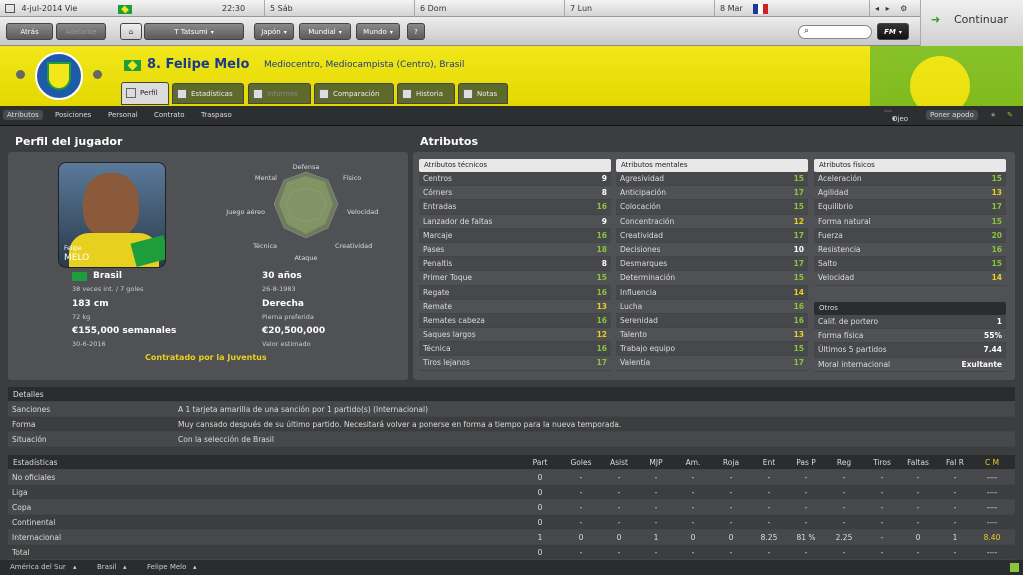 The height and width of the screenshot is (575, 1023). Describe the element at coordinates (918, 462) in the screenshot. I see `stats-column-header: Faltas` at that location.